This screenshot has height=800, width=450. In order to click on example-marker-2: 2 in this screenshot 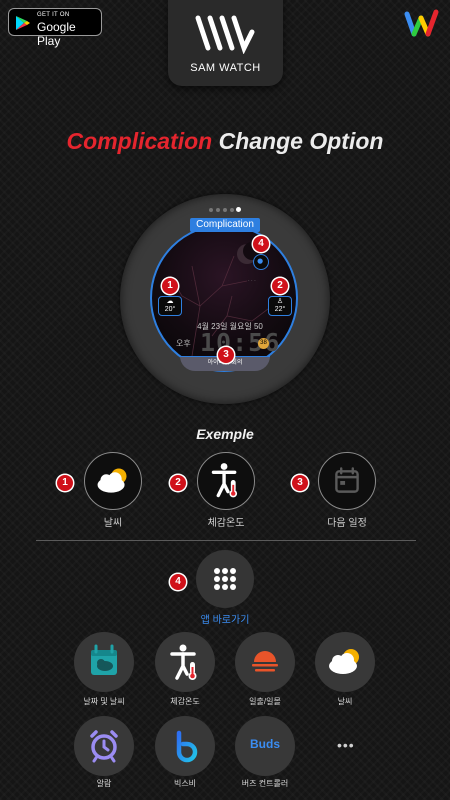, I will do `click(178, 483)`.